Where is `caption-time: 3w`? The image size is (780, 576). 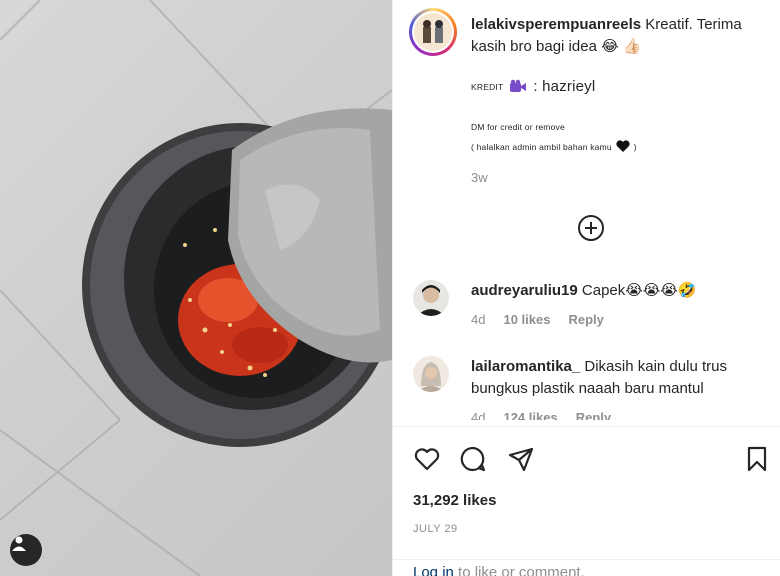 caption-time: 3w is located at coordinates (479, 177).